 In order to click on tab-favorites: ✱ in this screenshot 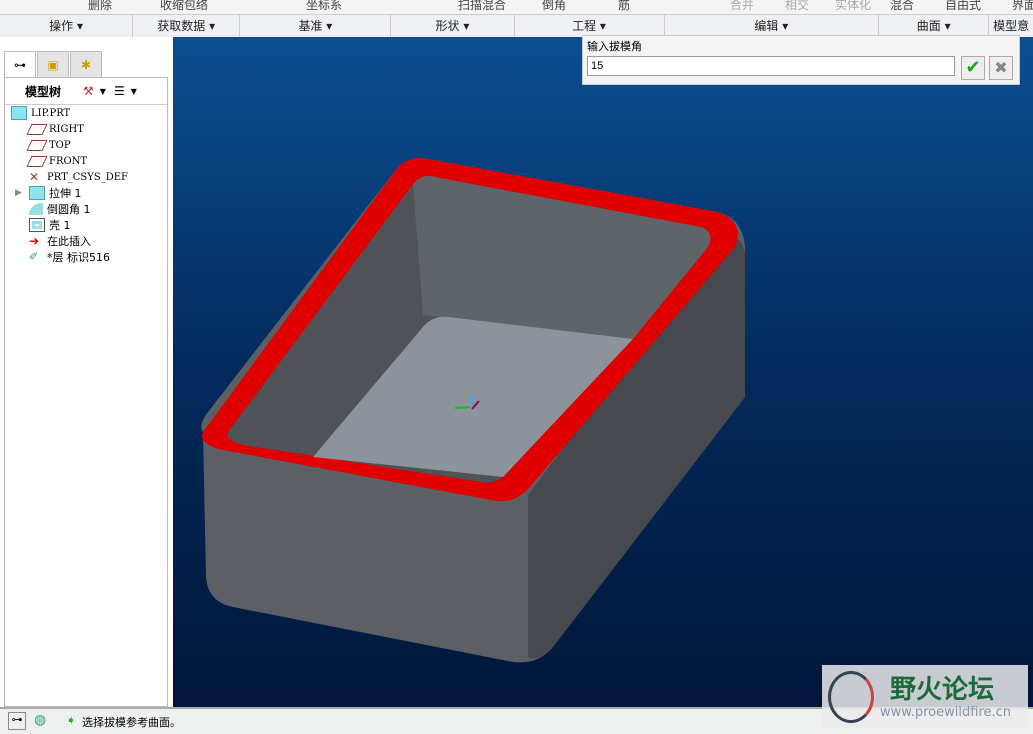, I will do `click(86, 64)`.